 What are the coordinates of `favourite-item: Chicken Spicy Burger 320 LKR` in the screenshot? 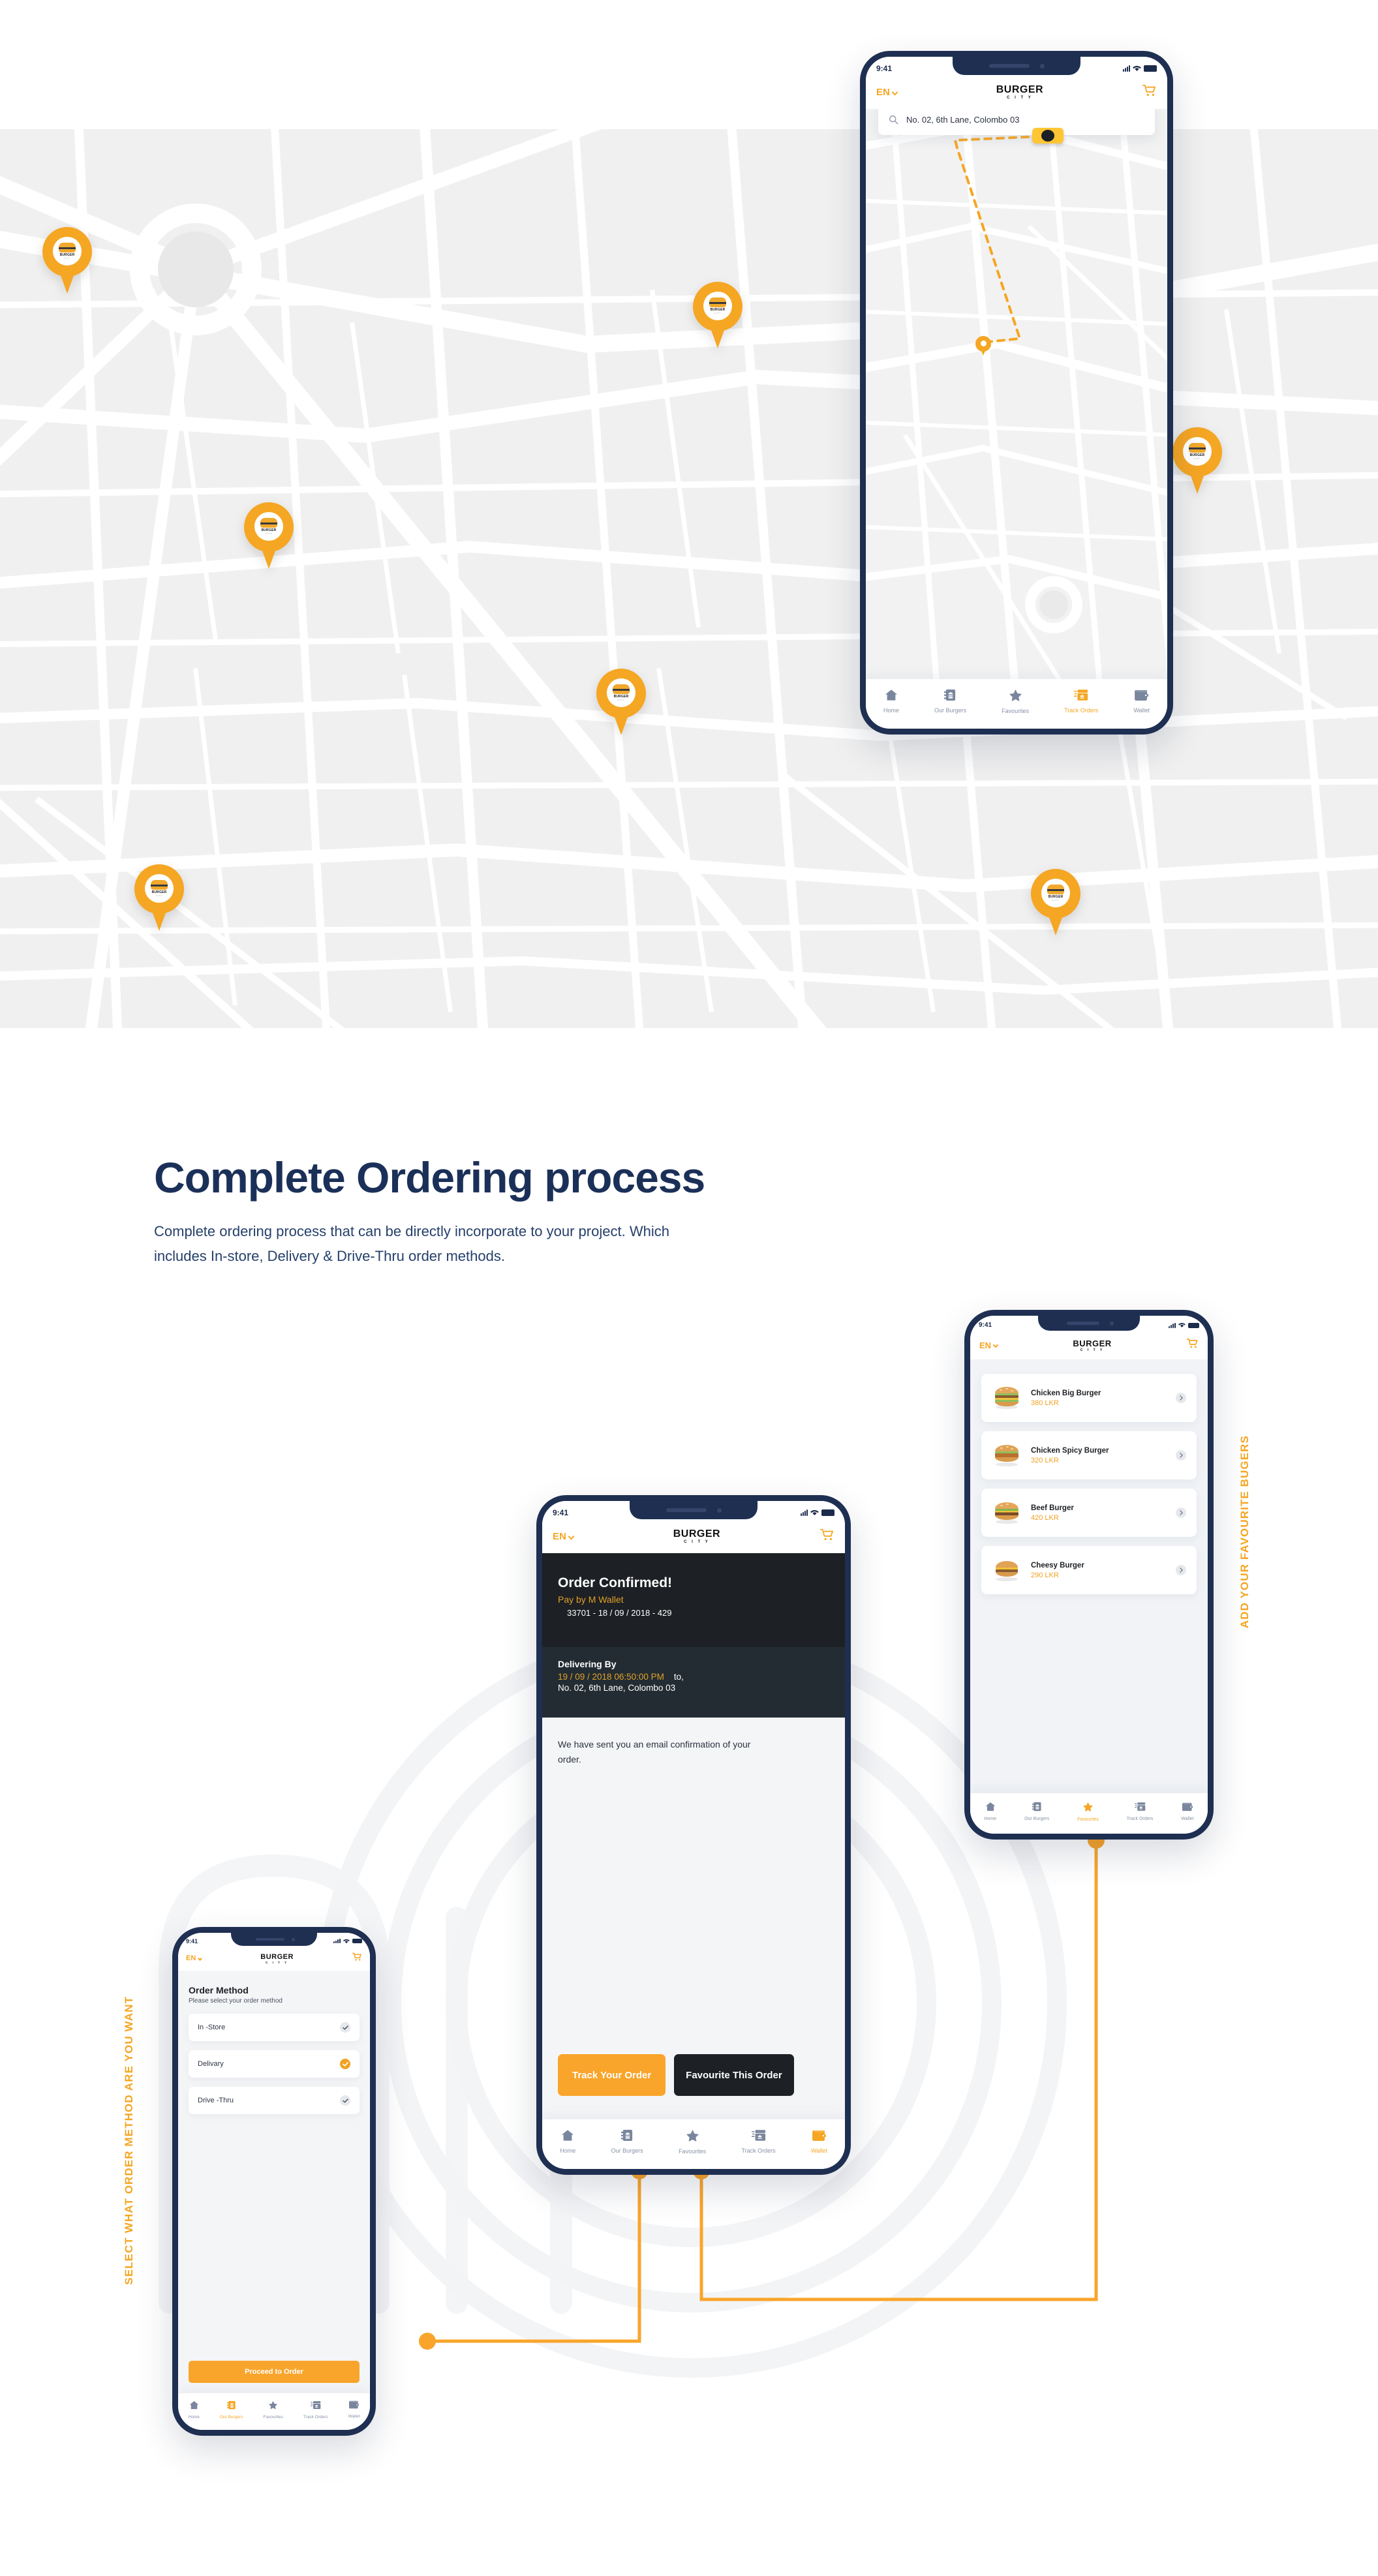 It's located at (1089, 1455).